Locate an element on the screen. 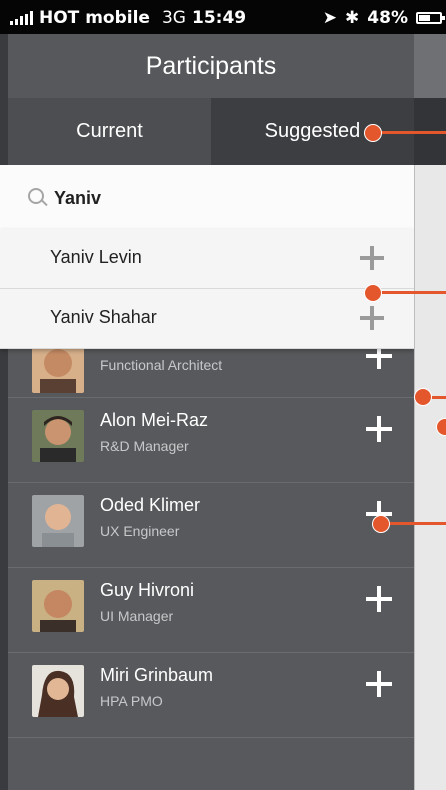  participant-row: Miri Grinbaum HPA PMO is located at coordinates (211, 695).